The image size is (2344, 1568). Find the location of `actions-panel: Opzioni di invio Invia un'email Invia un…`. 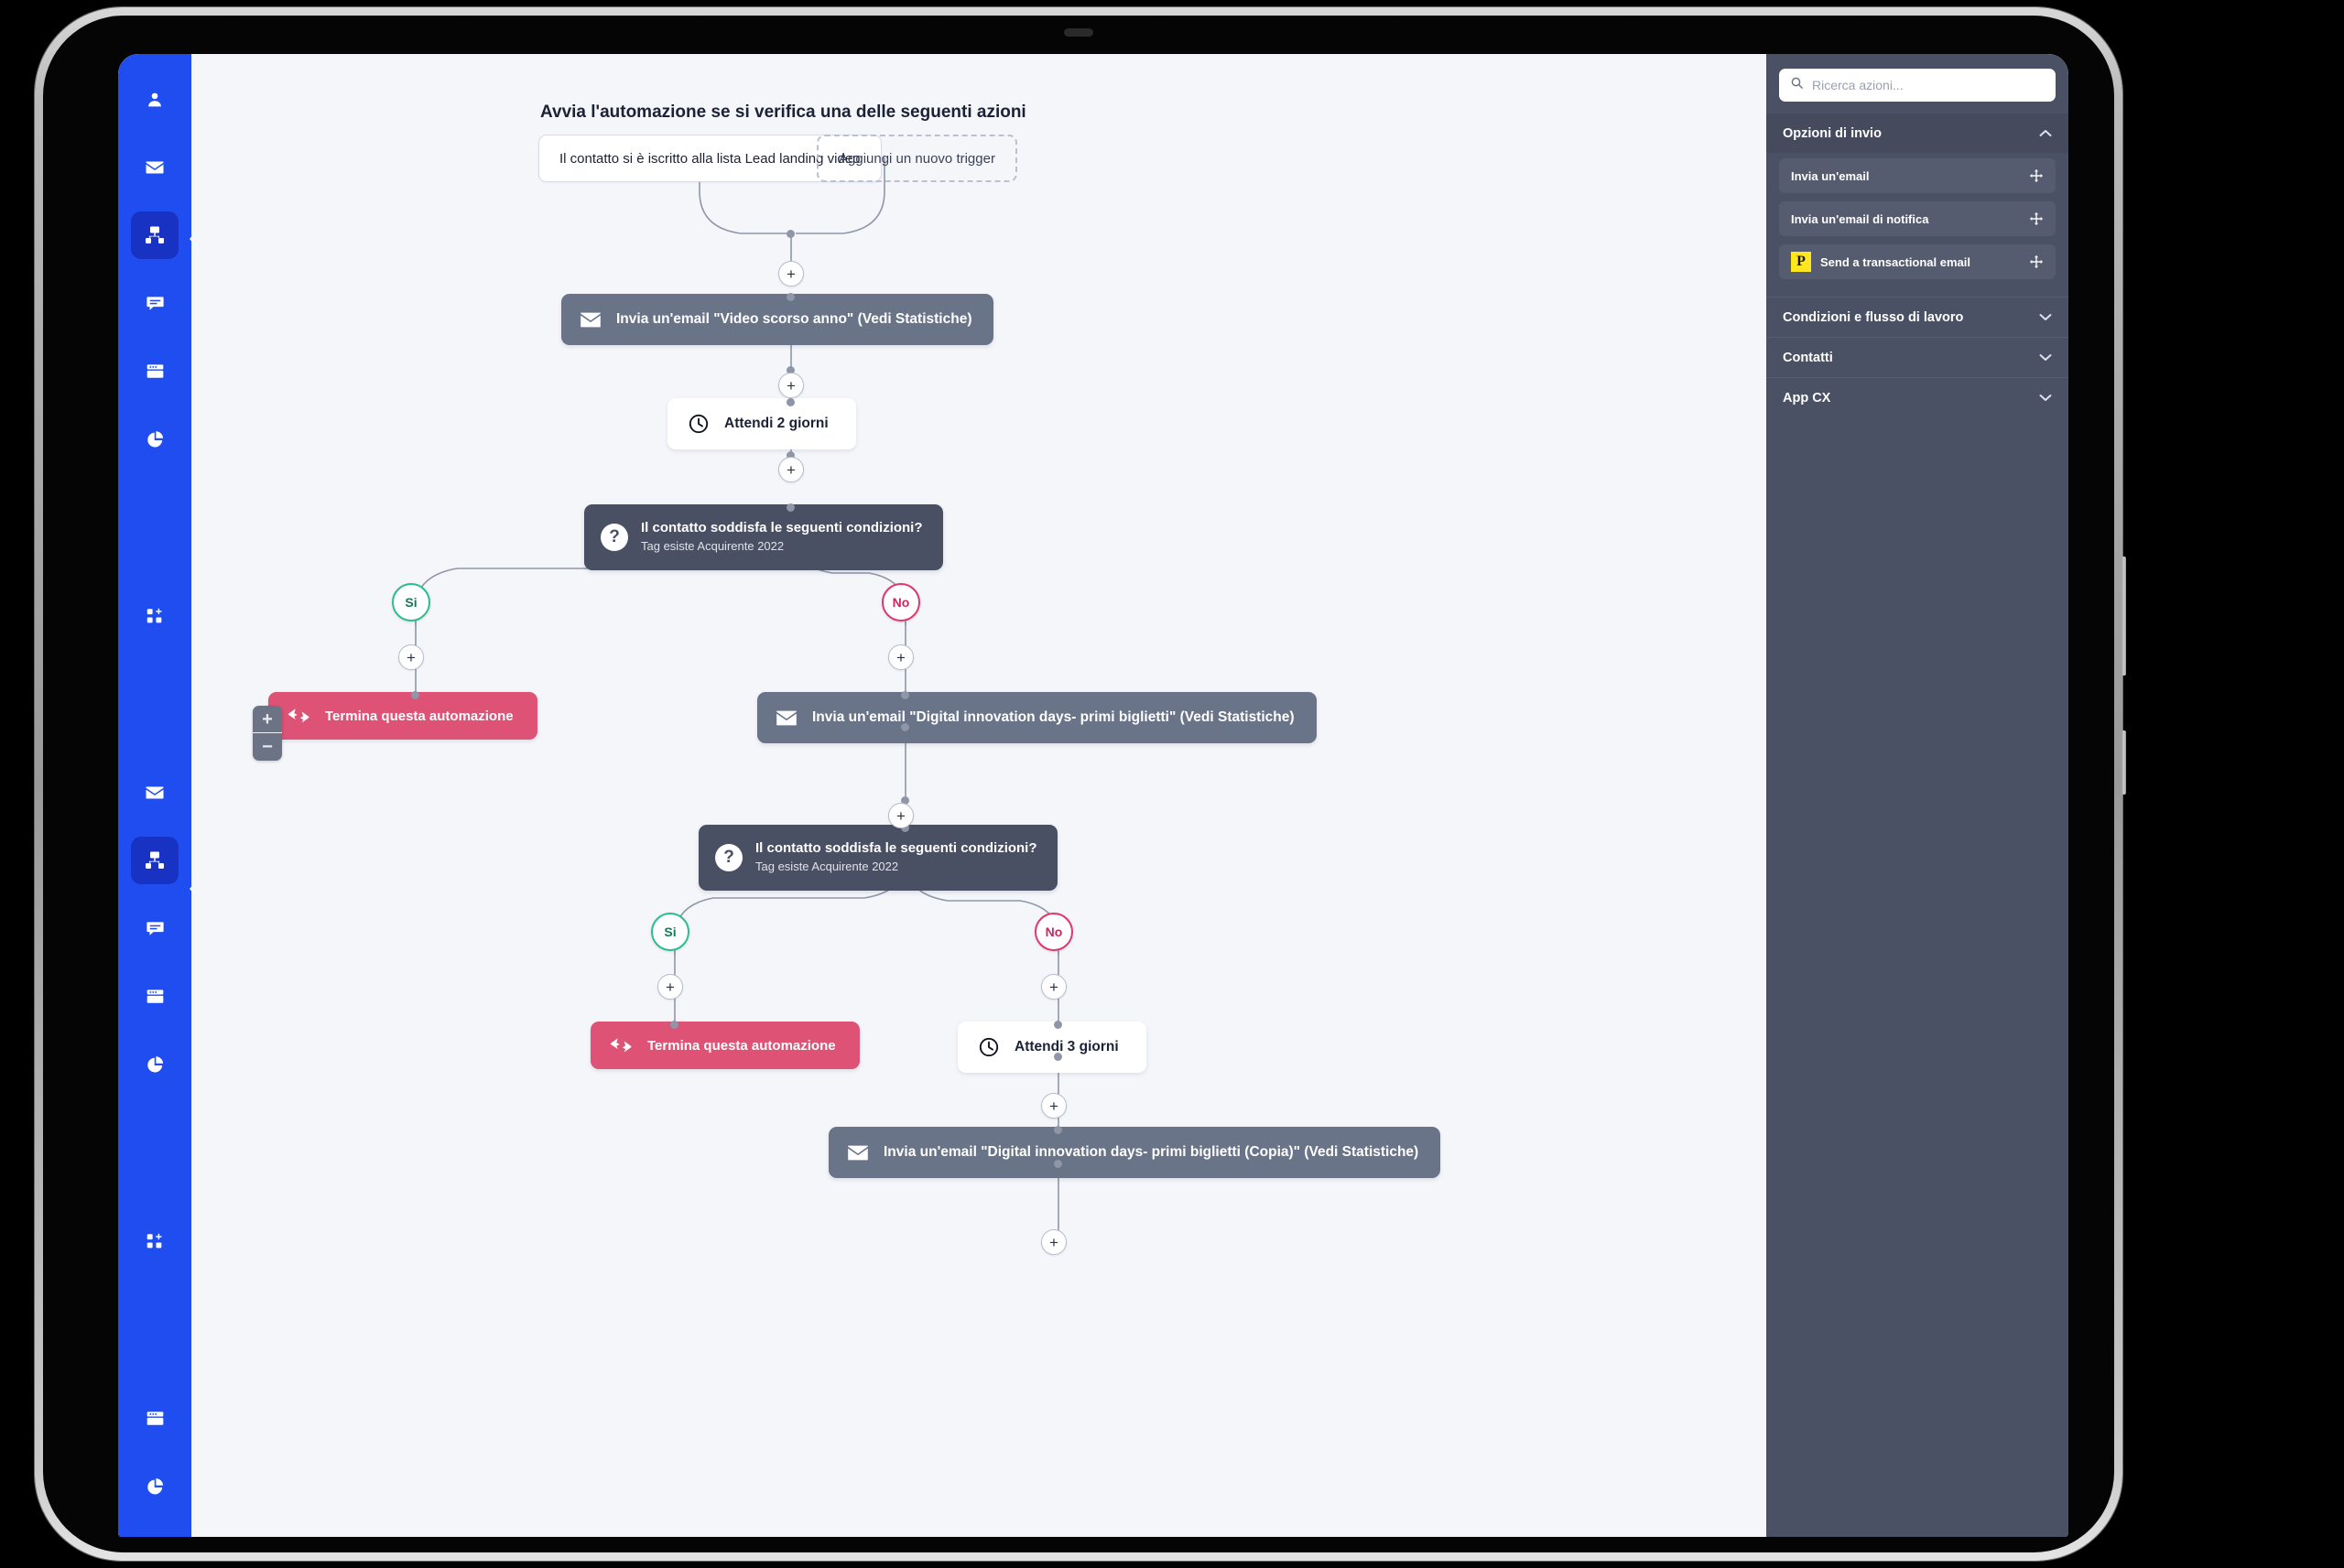

actions-panel: Opzioni di invio Invia un'email Invia un… is located at coordinates (1917, 796).